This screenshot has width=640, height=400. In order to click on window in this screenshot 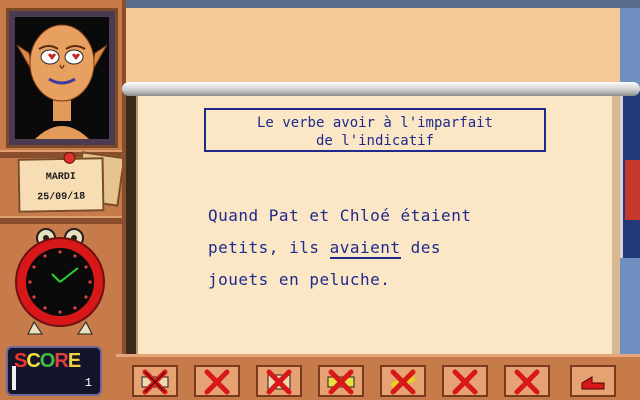, I will do `click(630, 174)`.